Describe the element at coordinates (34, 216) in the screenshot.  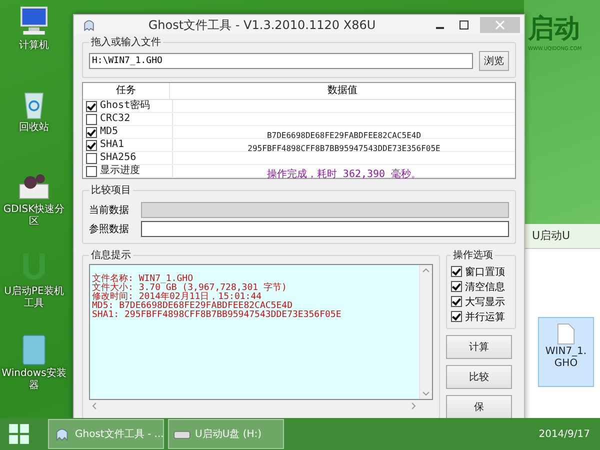
I see `desktop-icon-label: GDISK快速分区` at that location.